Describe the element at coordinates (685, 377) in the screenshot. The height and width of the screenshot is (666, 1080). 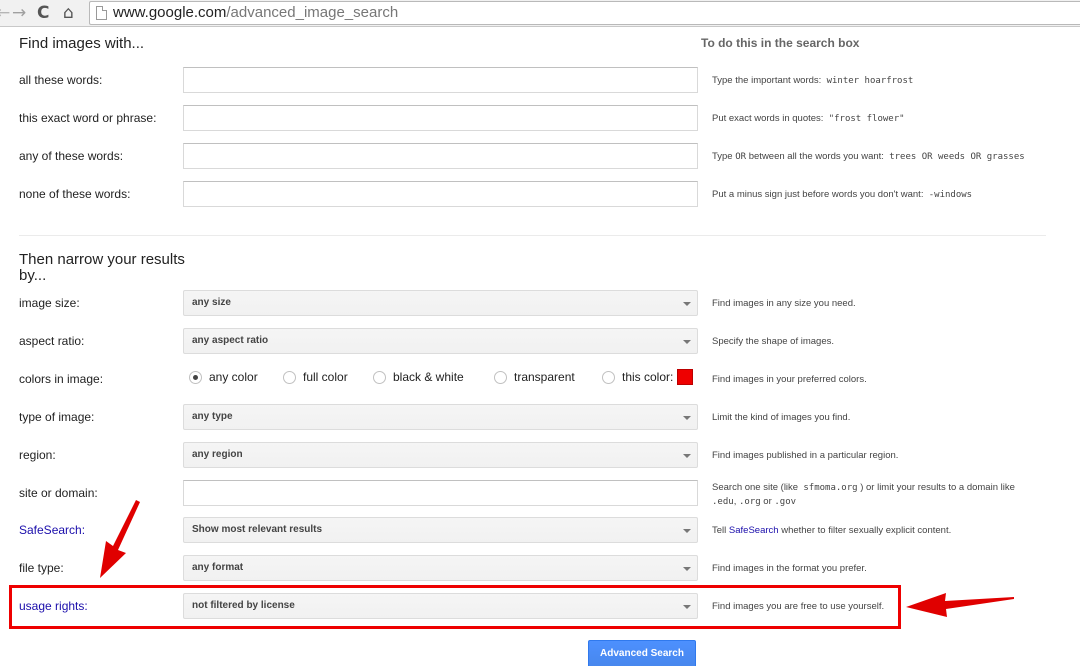
I see `color-swatch` at that location.